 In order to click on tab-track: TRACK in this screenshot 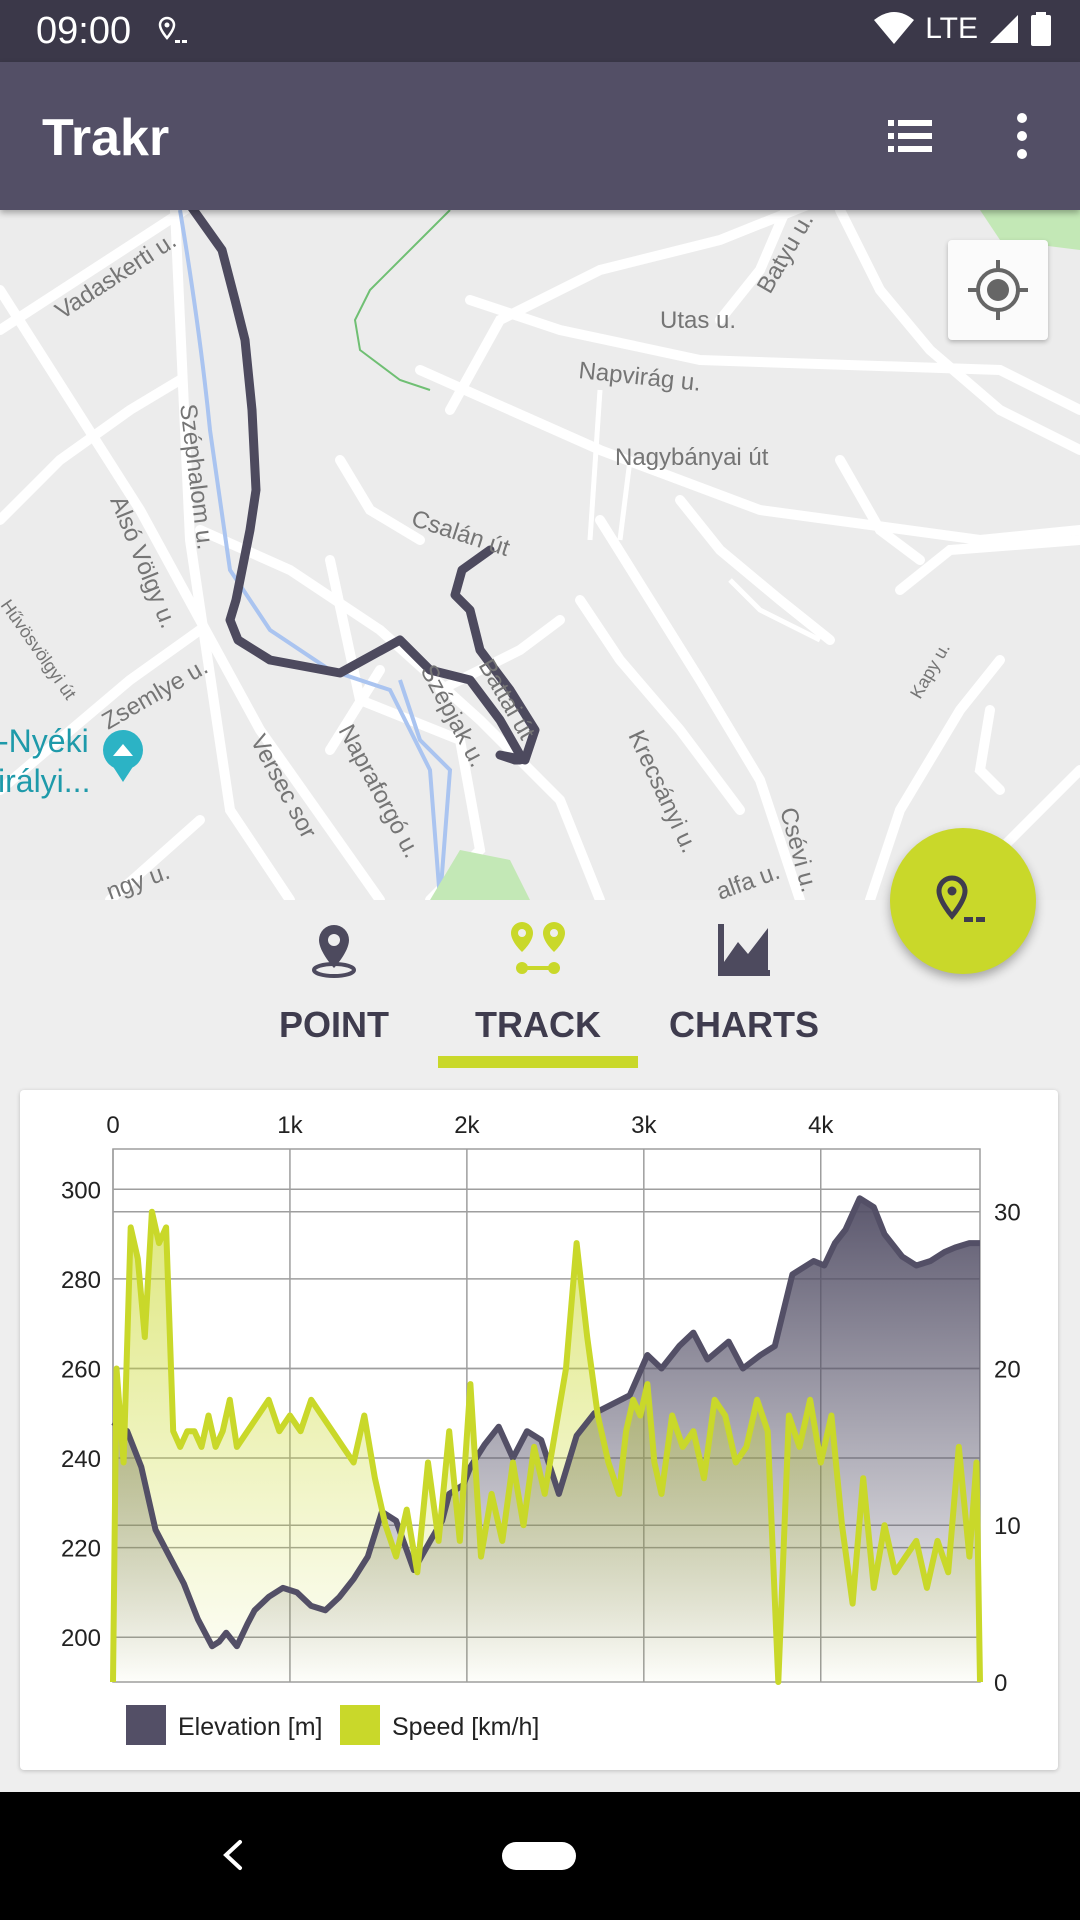, I will do `click(538, 984)`.